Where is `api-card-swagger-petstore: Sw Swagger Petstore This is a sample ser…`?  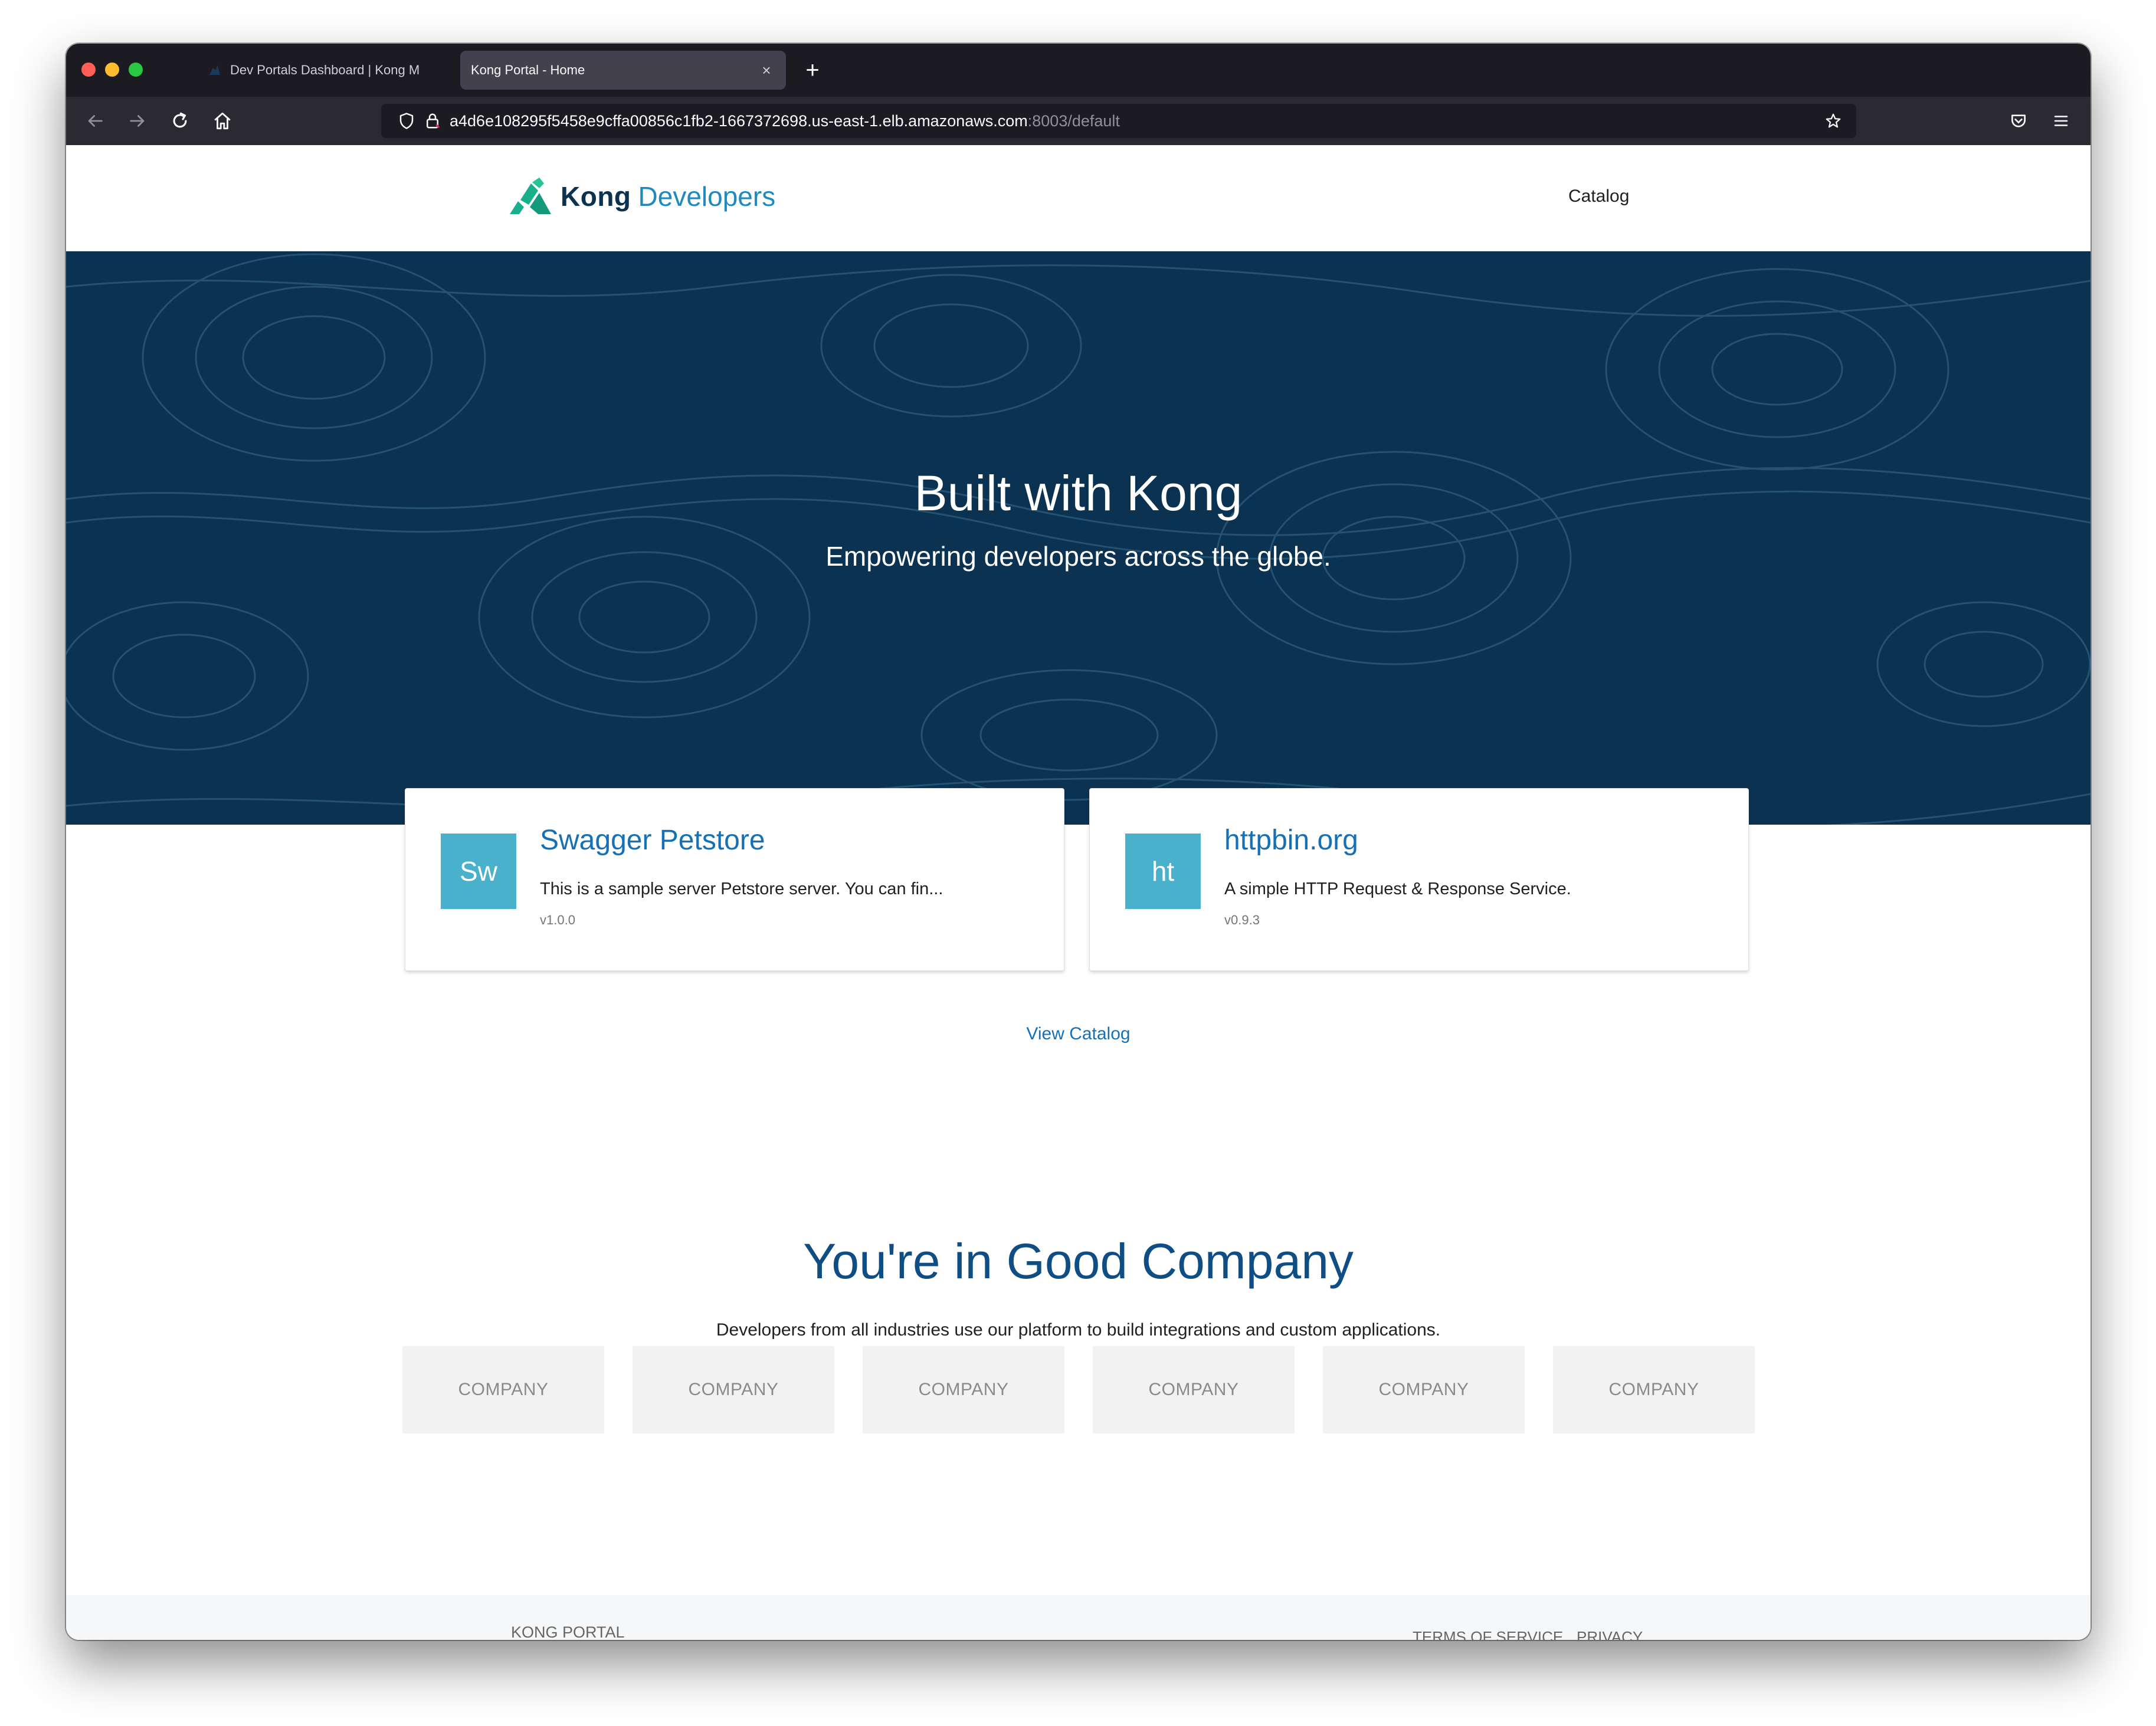
api-card-swagger-petstore: Sw Swagger Petstore This is a sample ser… is located at coordinates (734, 880).